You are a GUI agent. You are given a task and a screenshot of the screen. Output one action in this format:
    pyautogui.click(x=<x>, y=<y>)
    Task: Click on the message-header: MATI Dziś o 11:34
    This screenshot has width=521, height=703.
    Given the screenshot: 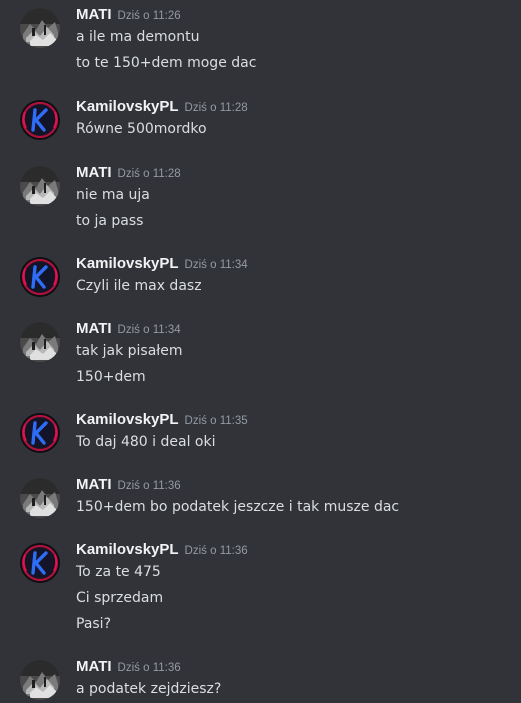 What is the action you would take?
    pyautogui.click(x=128, y=329)
    